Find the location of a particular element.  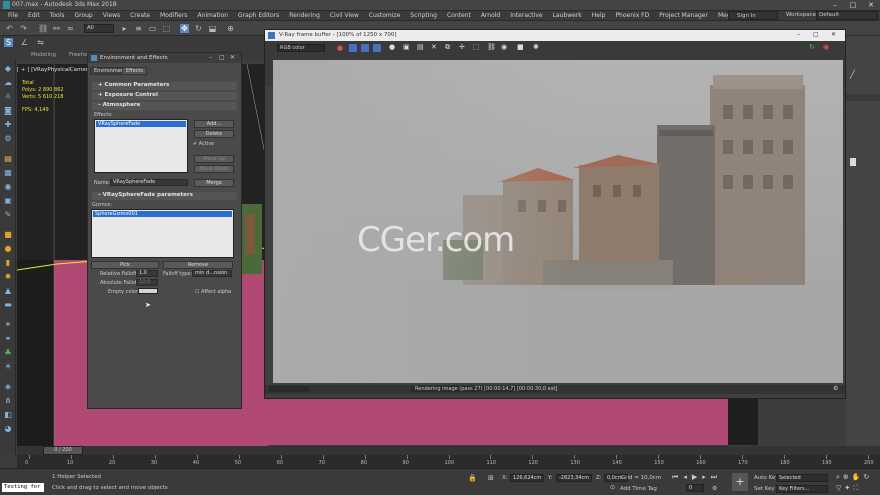

prev-frame-icon: ◂ is located at coordinates (685, 477).